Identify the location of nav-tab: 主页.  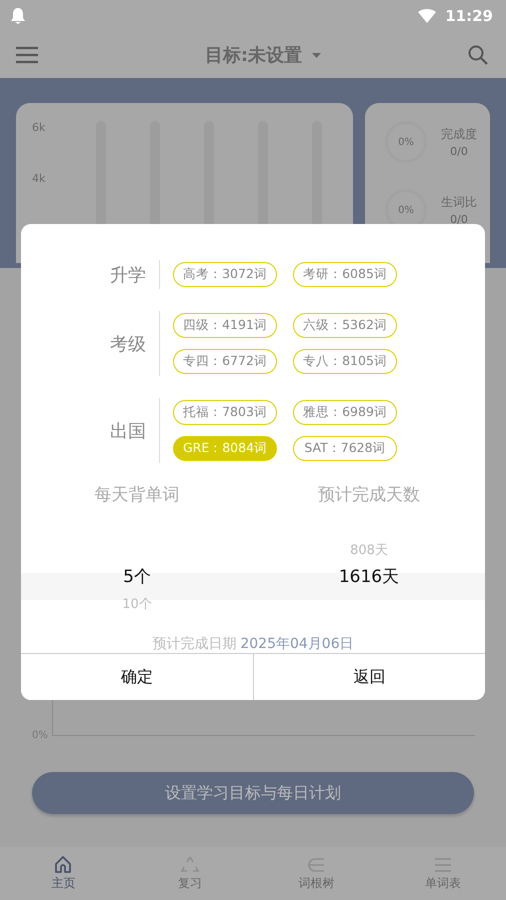
(63, 873).